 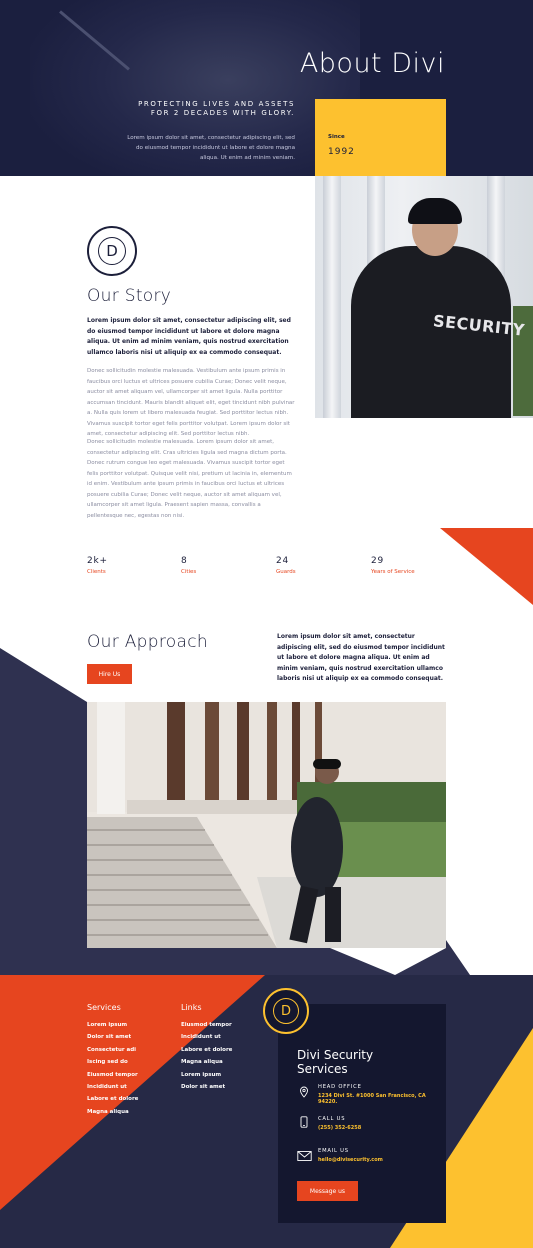 I want to click on stat-value: 2k+, so click(x=97, y=561).